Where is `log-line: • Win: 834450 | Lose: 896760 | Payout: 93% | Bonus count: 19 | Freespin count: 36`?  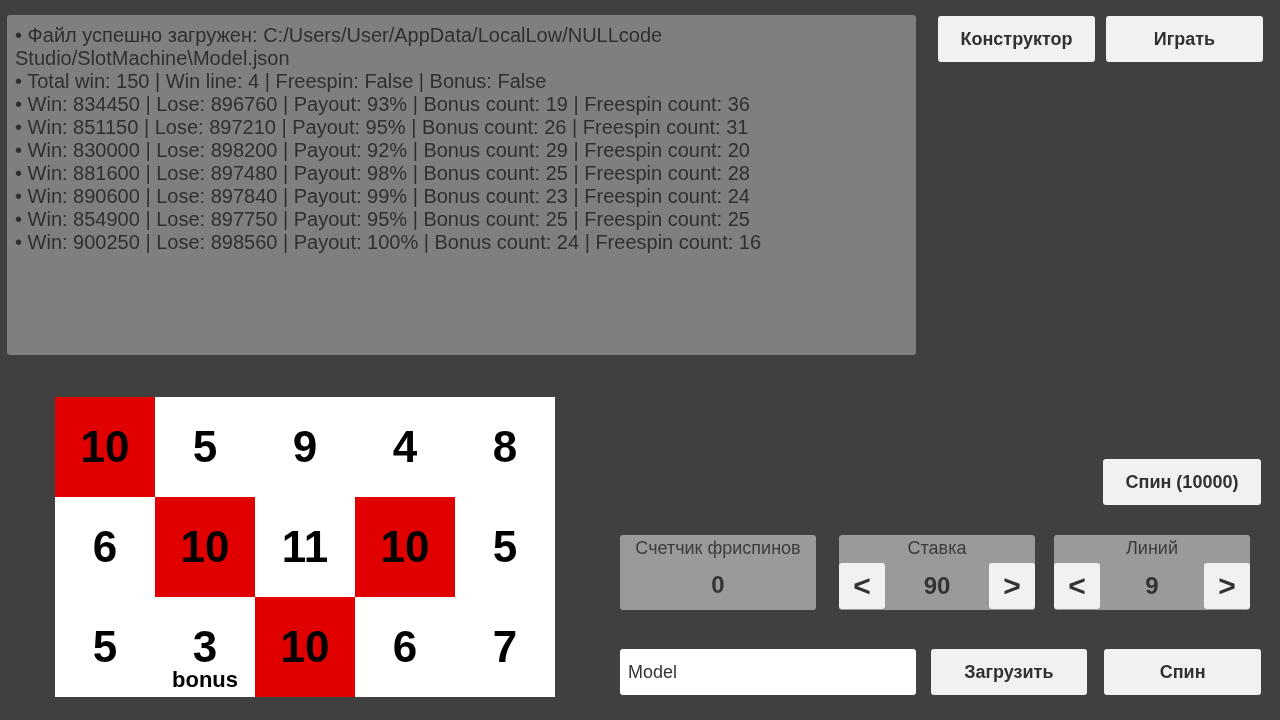
log-line: • Win: 834450 | Lose: 896760 | Payout: 93% | Bonus count: 19 | Freespin count: 36 is located at coordinates (383, 104).